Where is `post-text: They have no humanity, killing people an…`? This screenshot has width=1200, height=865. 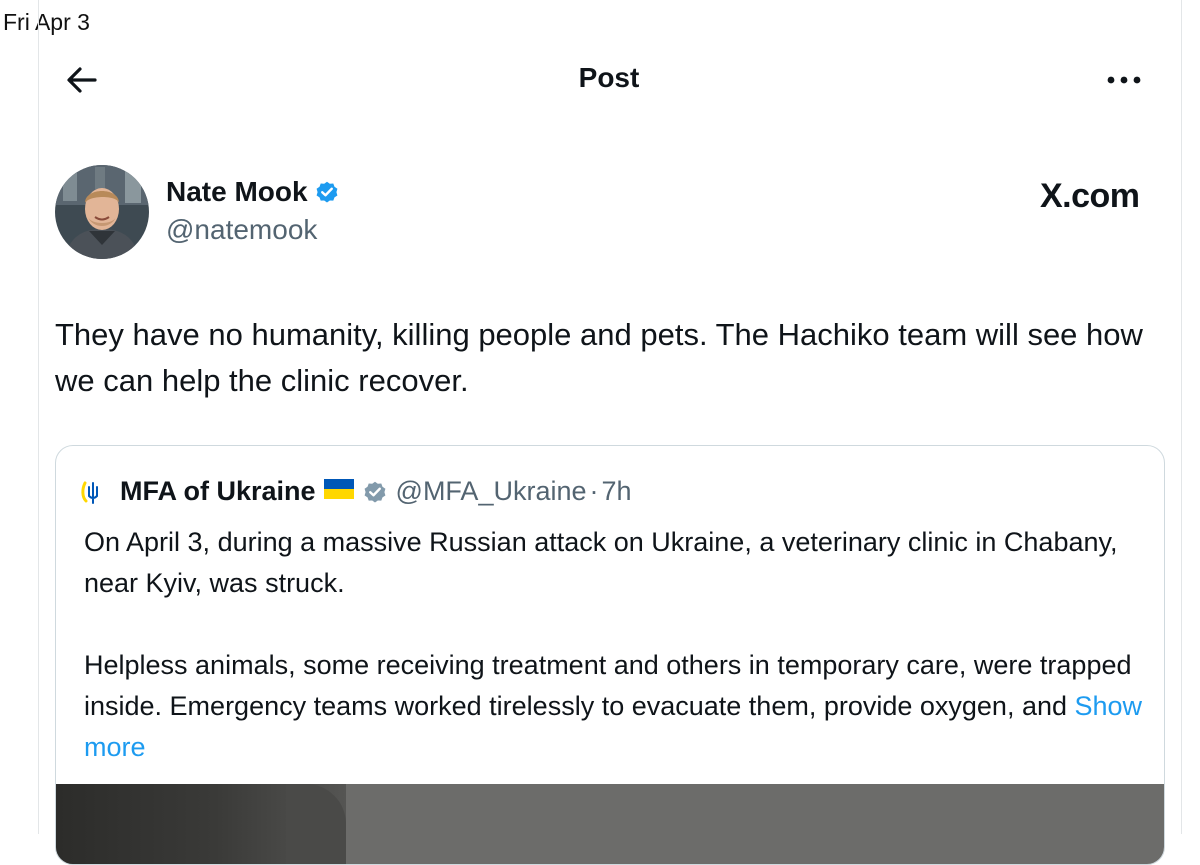
post-text: They have no humanity, killing people an… is located at coordinates (599, 357).